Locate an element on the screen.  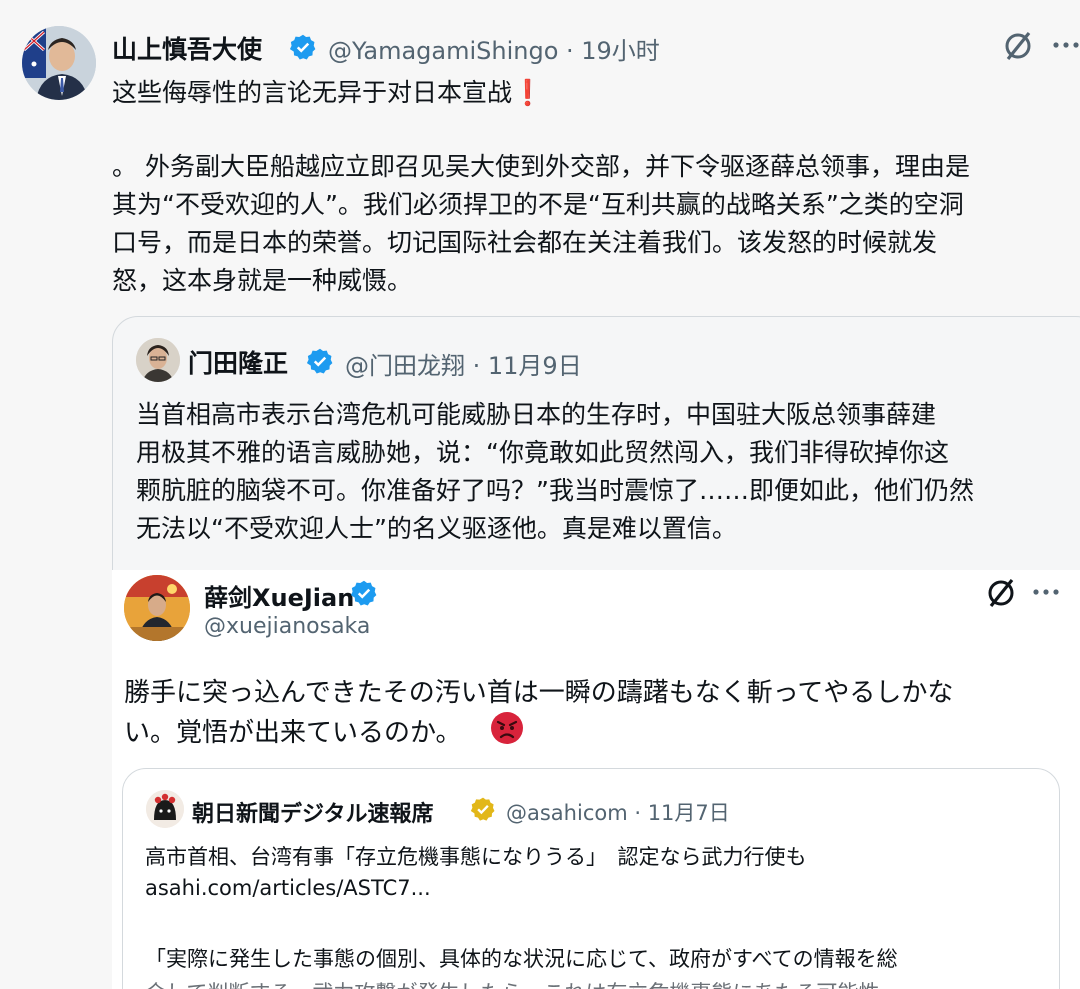
author-avatar is located at coordinates (59, 63).